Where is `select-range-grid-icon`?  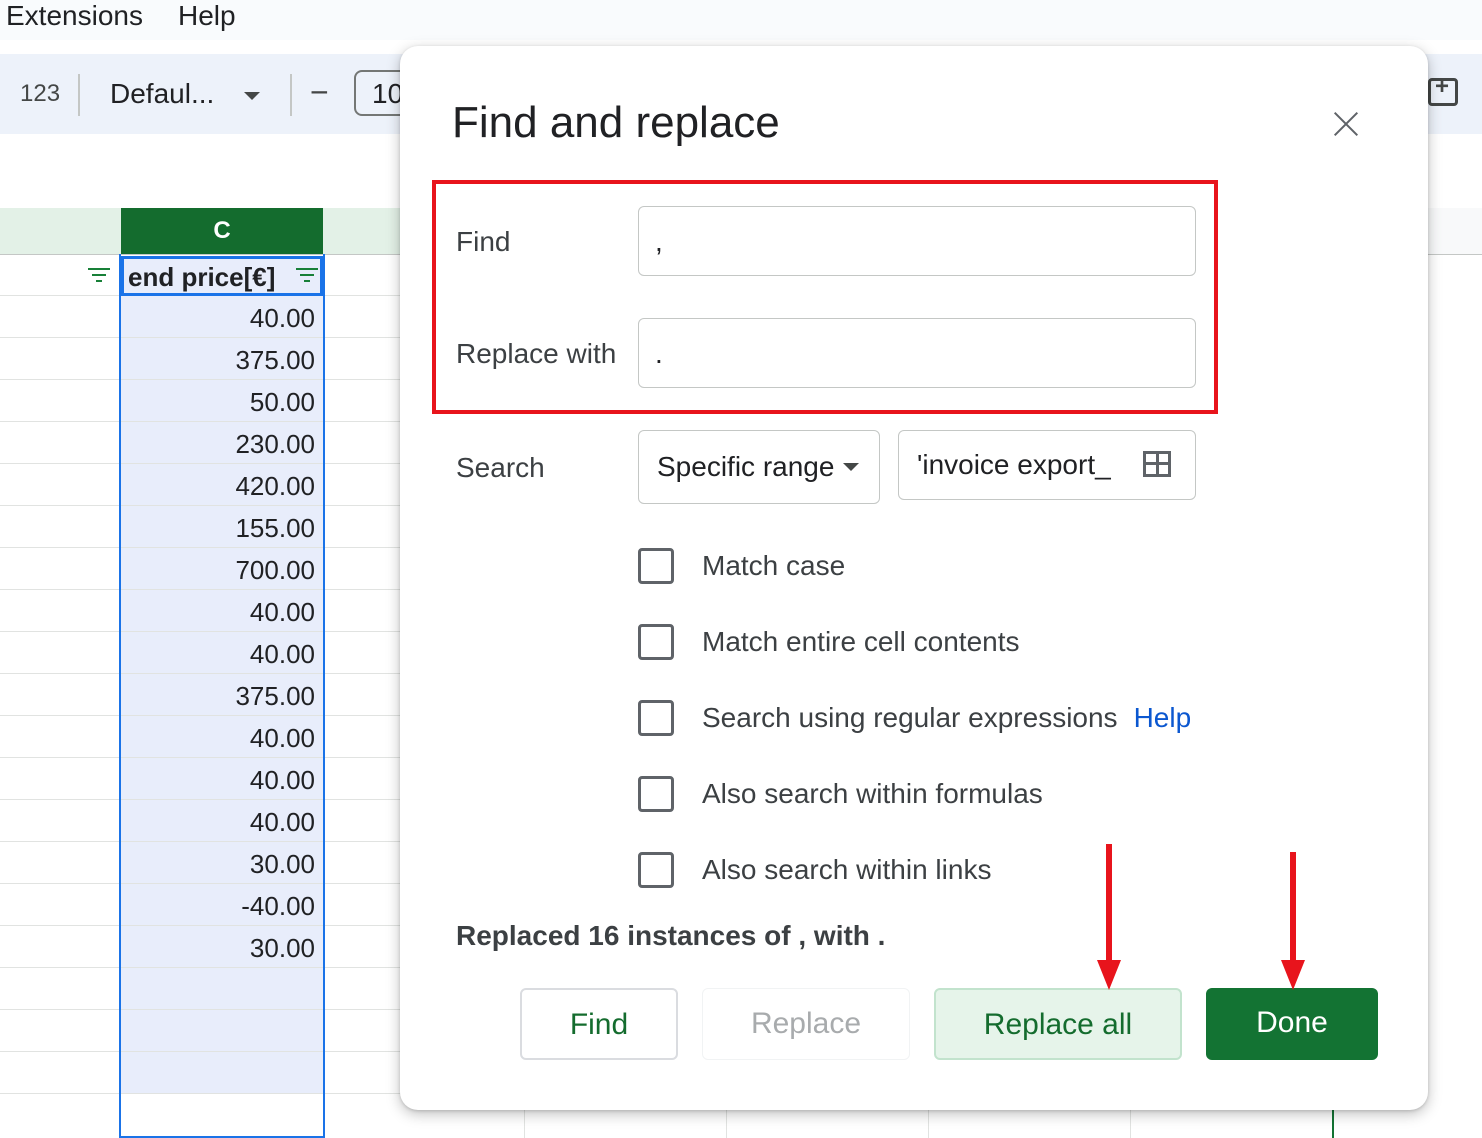
select-range-grid-icon is located at coordinates (1157, 464).